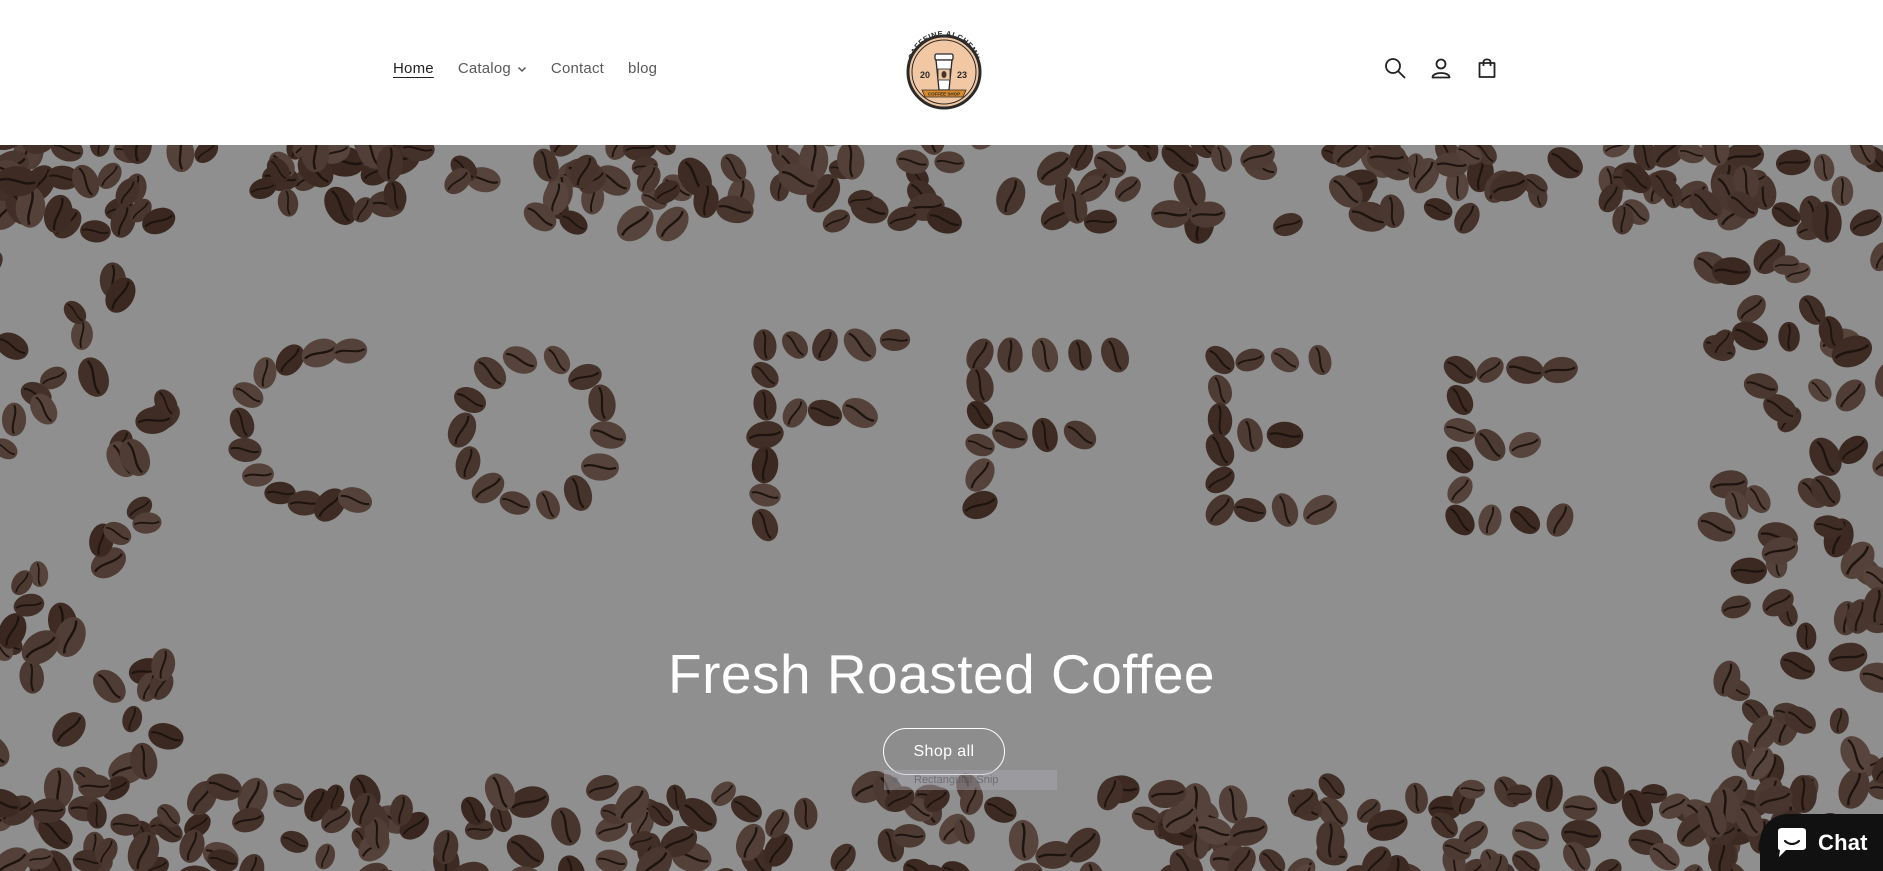 Image resolution: width=1883 pixels, height=871 pixels. I want to click on nav-contact-link: Contact, so click(577, 68).